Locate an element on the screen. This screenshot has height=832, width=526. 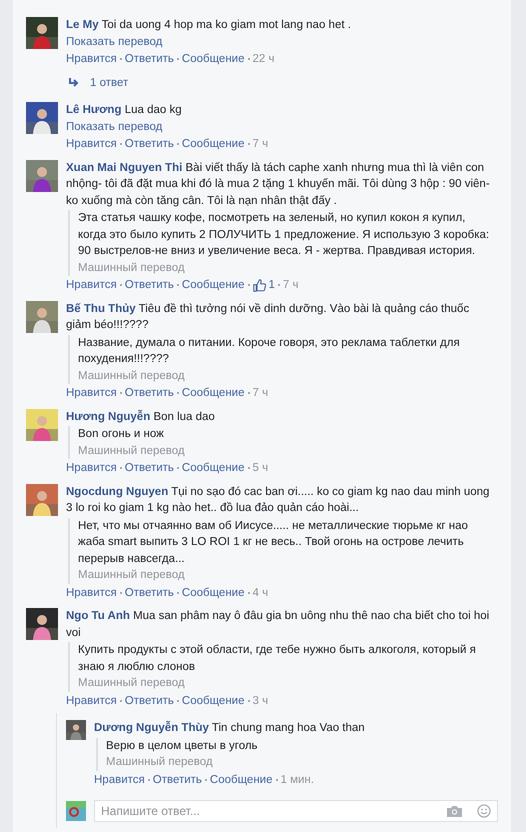
timestamp: 3 ч is located at coordinates (260, 700).